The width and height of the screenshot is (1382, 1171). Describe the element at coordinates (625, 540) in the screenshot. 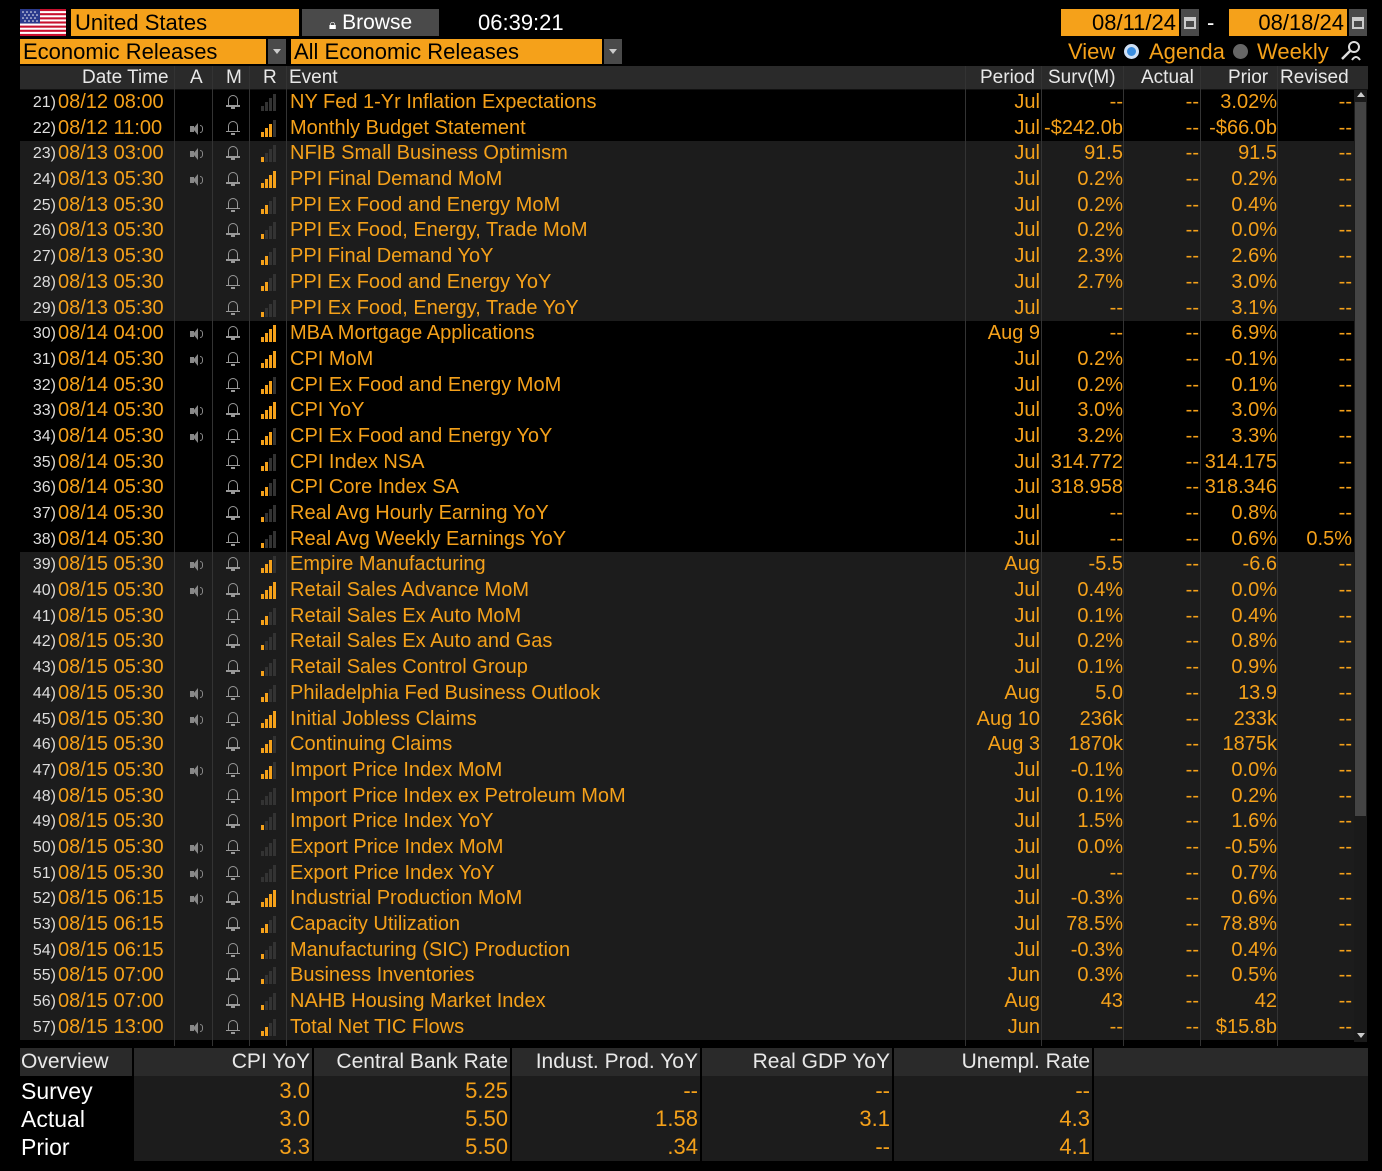

I see `event-name: Real Avg Weekly Earnings YoY` at that location.